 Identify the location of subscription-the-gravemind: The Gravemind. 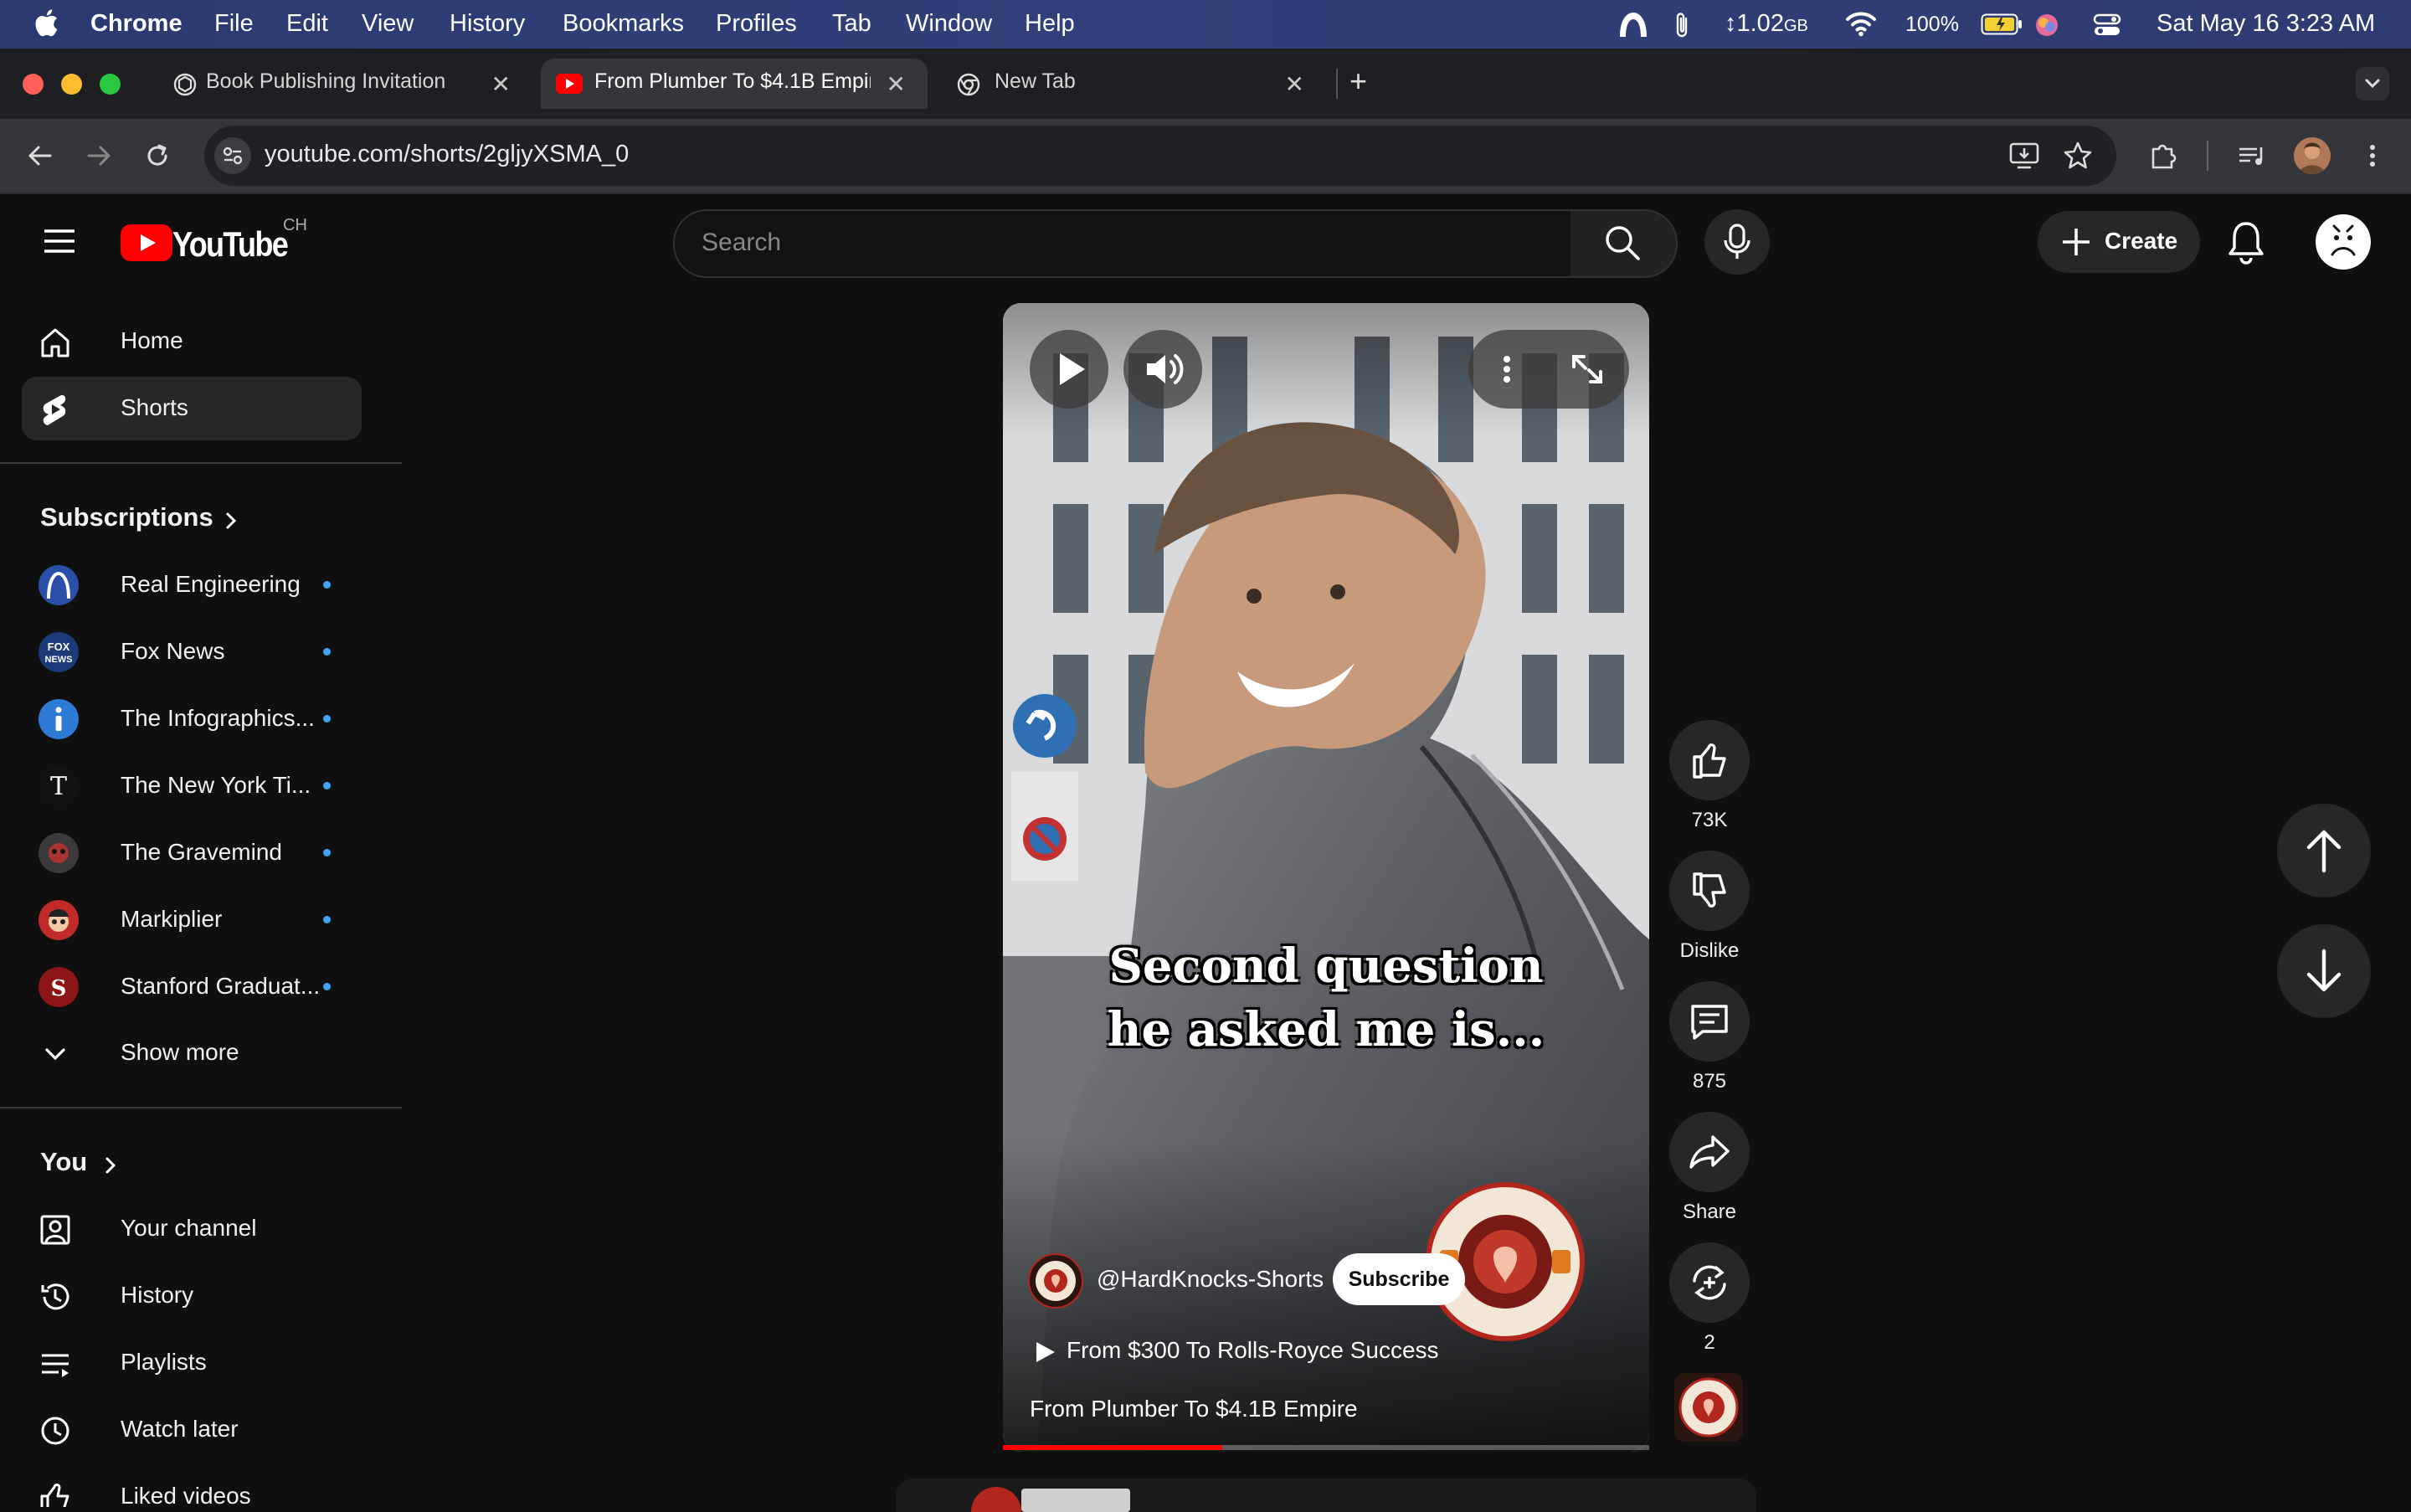
(192, 852).